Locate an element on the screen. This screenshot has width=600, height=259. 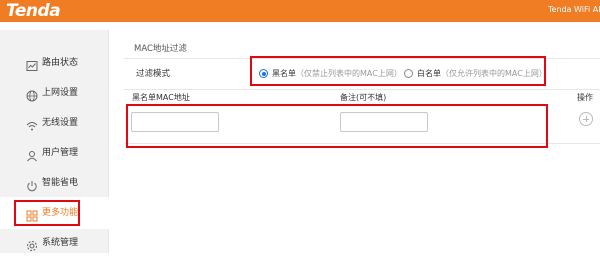
filter-mode-label: 过滤模式 is located at coordinates (153, 74).